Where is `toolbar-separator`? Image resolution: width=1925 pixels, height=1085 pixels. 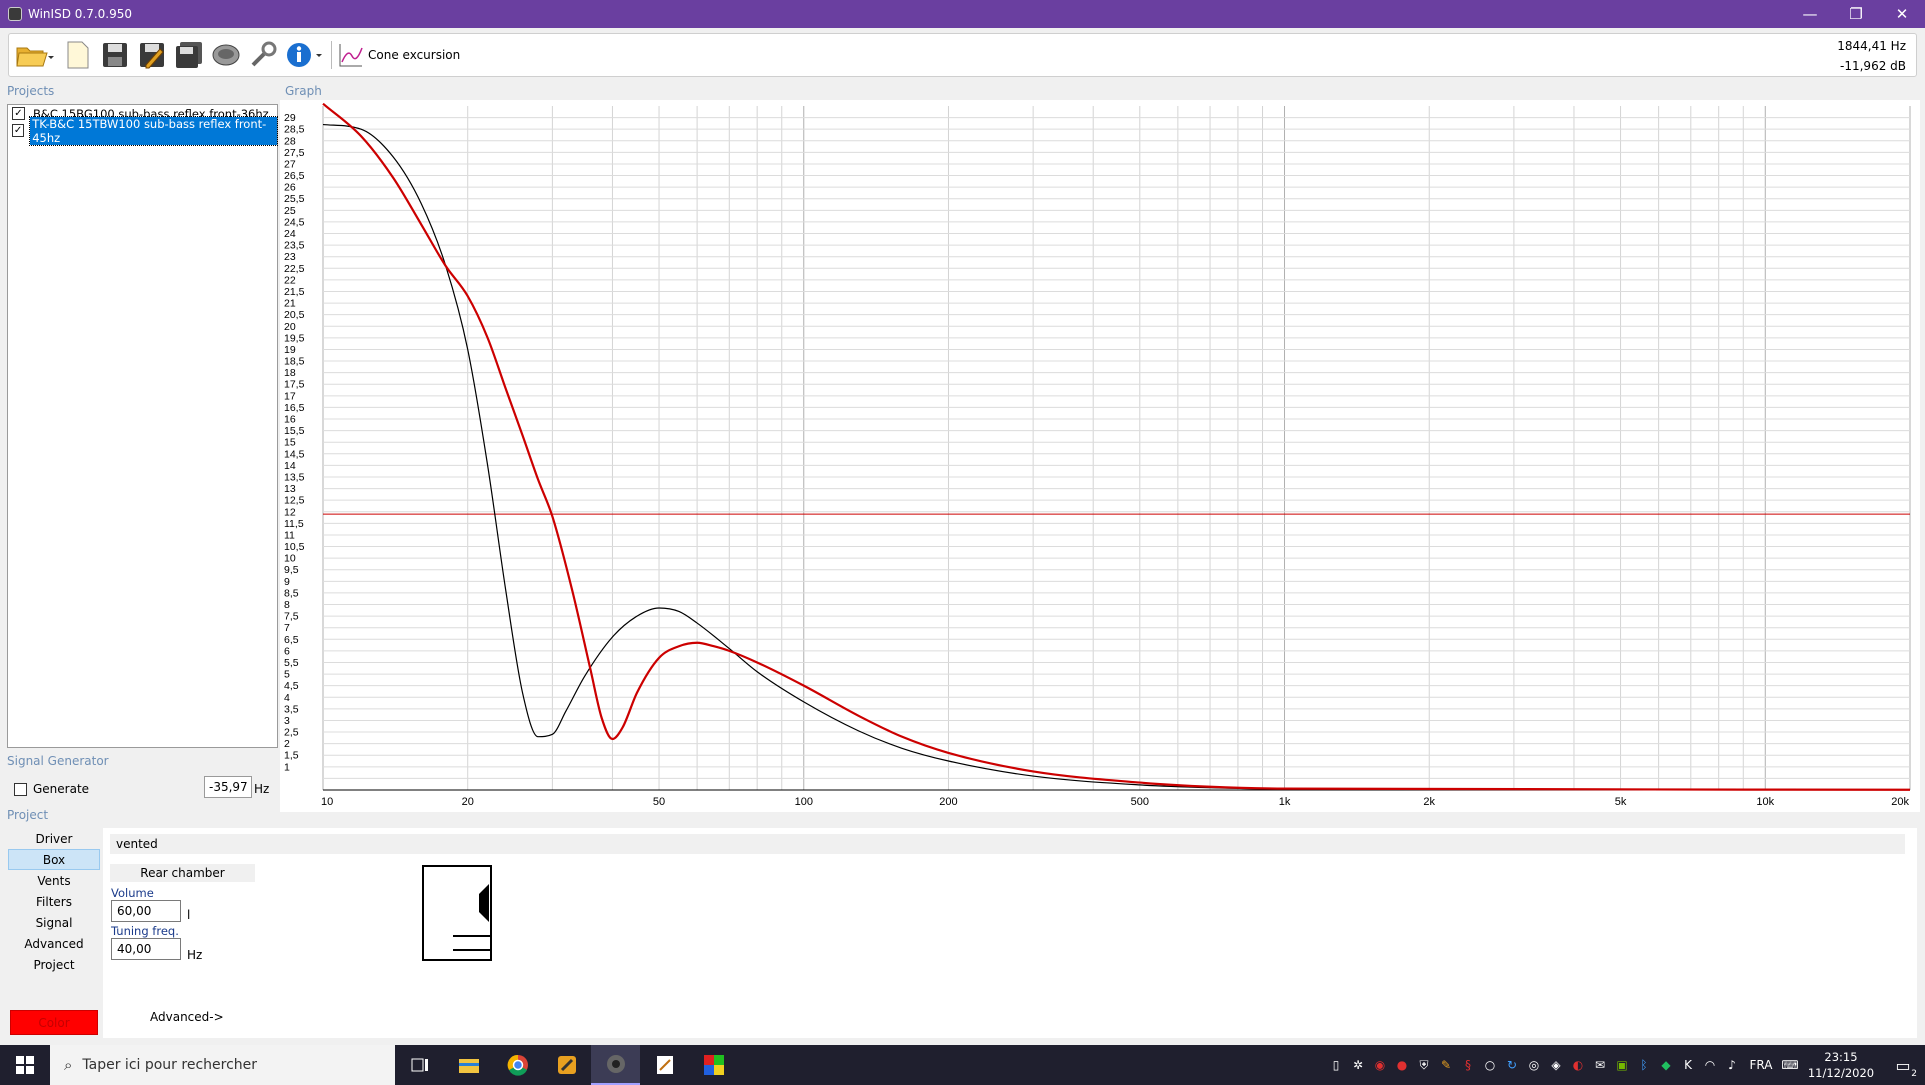
toolbar-separator is located at coordinates (331, 55).